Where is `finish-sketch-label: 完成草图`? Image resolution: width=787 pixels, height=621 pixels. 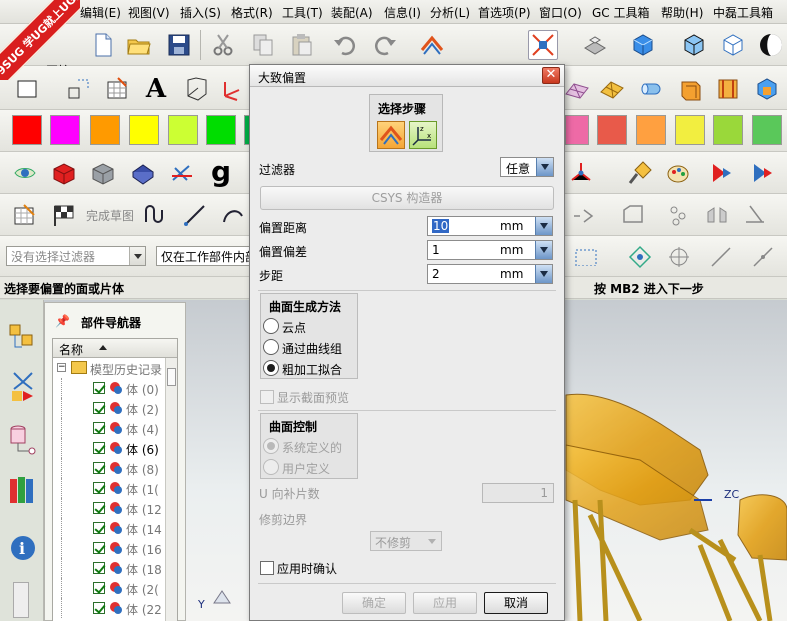
finish-sketch-label: 完成草图 is located at coordinates (110, 215).